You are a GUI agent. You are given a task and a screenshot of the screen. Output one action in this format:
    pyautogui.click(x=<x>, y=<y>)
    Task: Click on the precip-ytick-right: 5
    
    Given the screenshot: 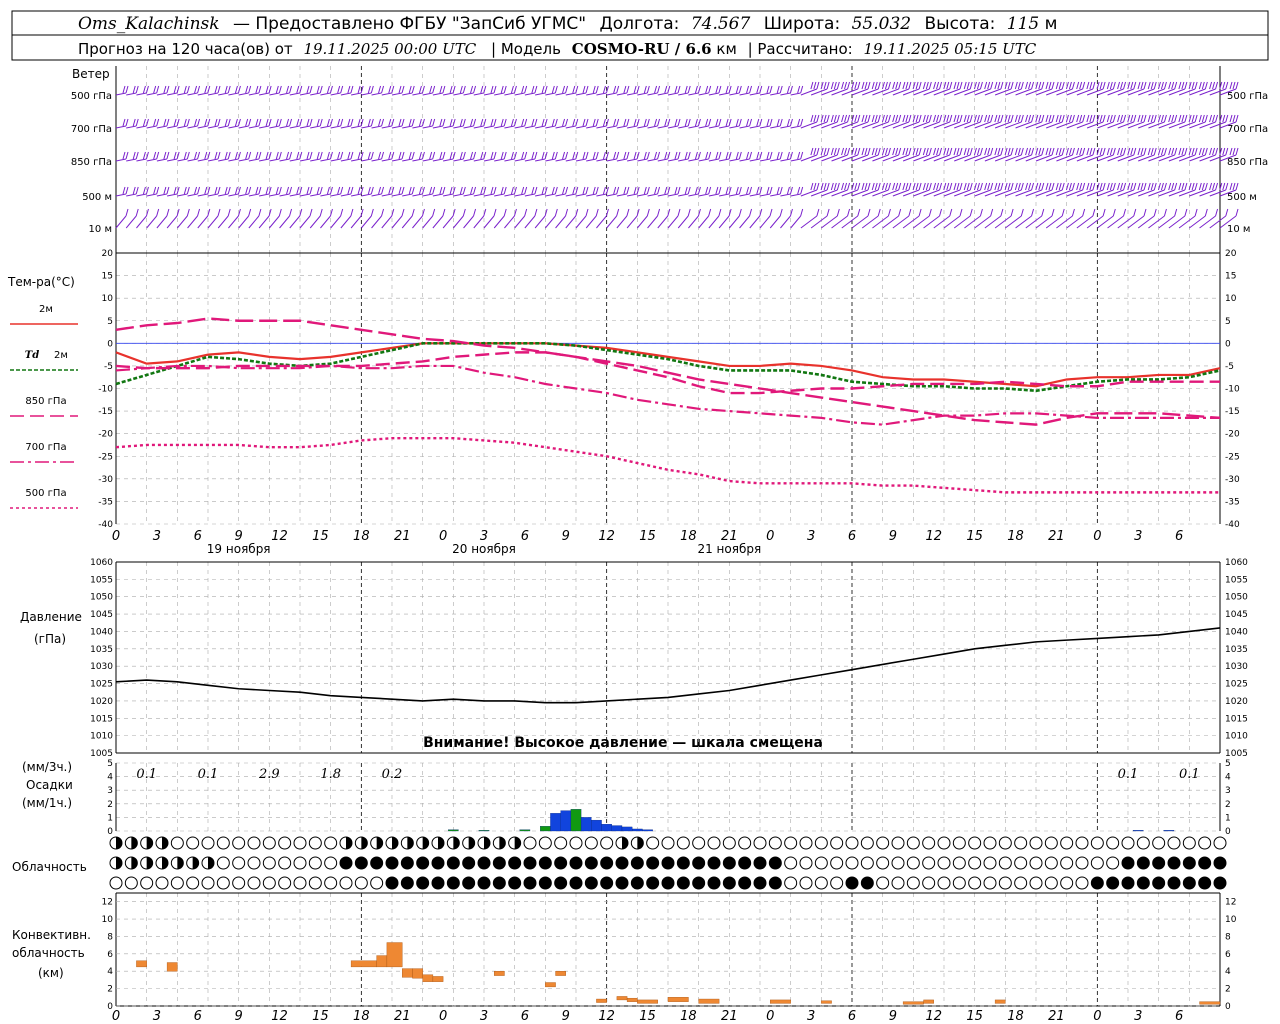 What is the action you would take?
    pyautogui.click(x=1228, y=764)
    